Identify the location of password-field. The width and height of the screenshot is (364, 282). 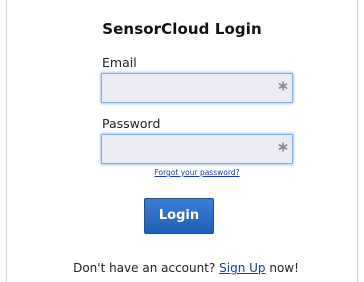
(188, 149).